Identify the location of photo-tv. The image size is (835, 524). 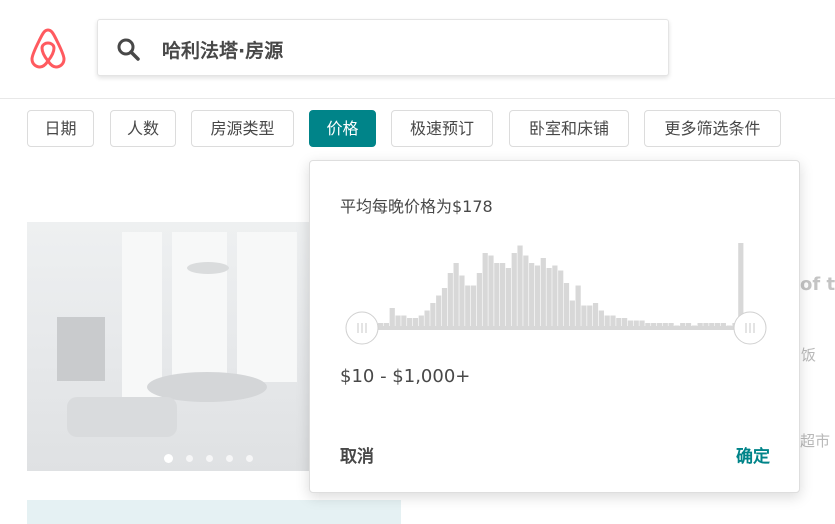
(81, 349).